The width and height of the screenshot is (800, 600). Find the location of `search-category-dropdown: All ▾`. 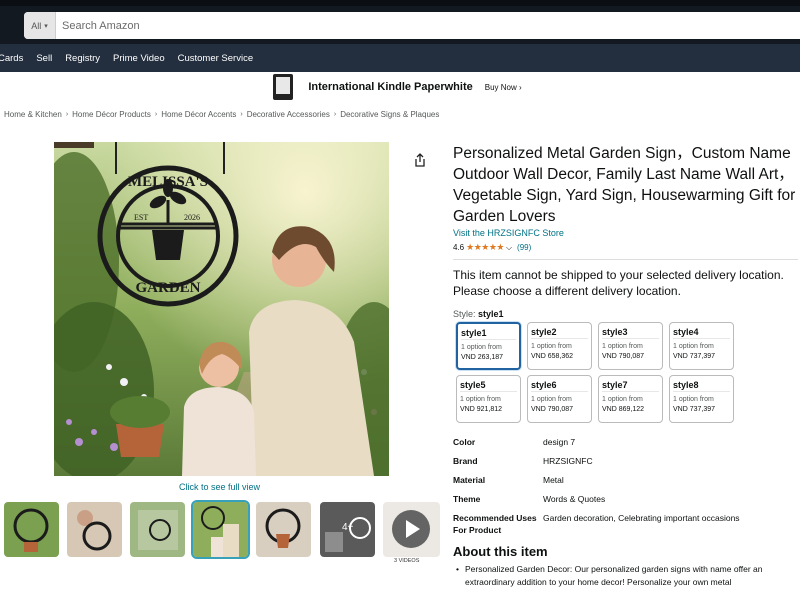

search-category-dropdown: All ▾ is located at coordinates (40, 25).